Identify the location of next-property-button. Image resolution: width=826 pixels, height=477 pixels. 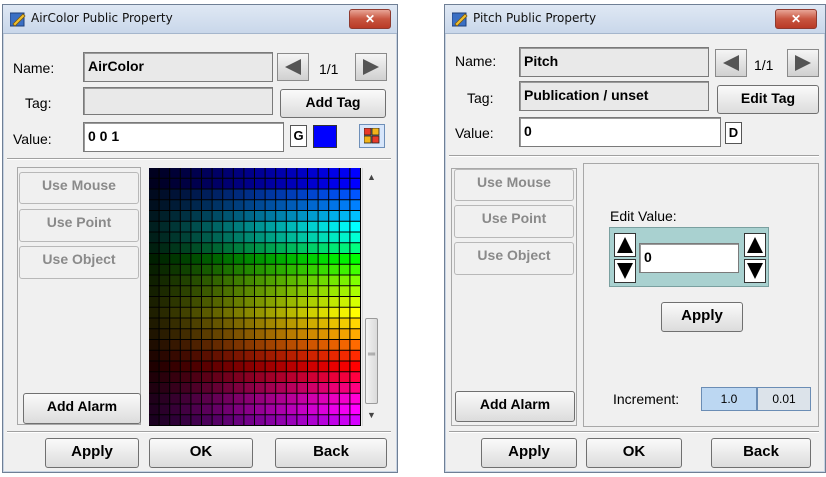
(803, 63).